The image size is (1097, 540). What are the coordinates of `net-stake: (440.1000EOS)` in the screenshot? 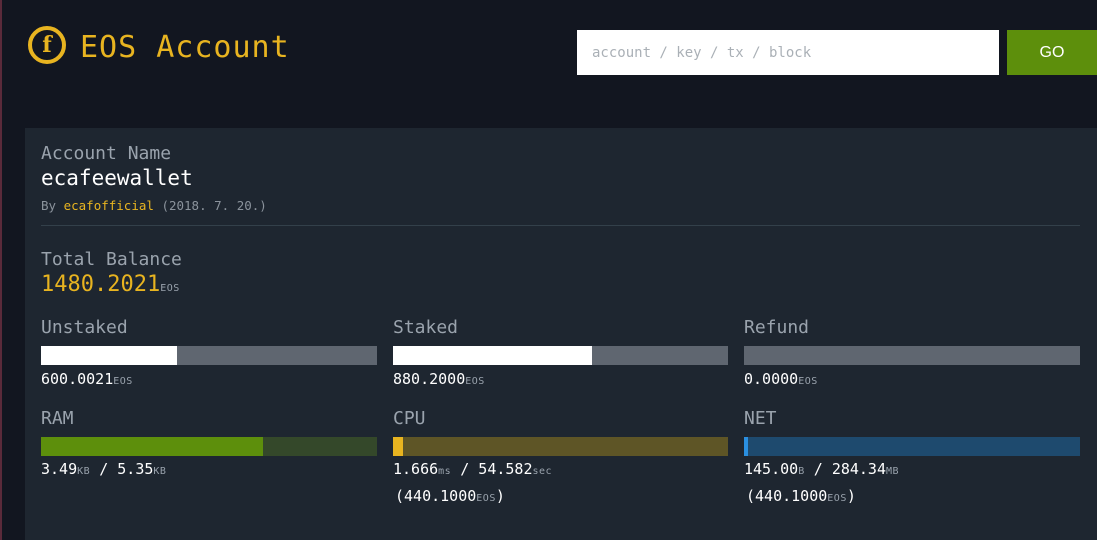 It's located at (801, 496).